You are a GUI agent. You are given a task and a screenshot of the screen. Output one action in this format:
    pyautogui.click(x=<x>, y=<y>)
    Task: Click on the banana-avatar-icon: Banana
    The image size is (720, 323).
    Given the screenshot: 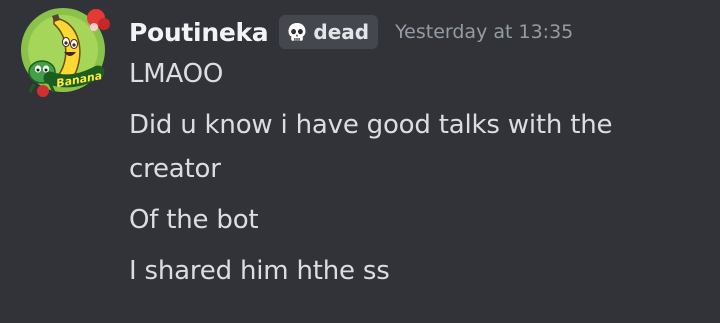 What is the action you would take?
    pyautogui.click(x=65, y=52)
    